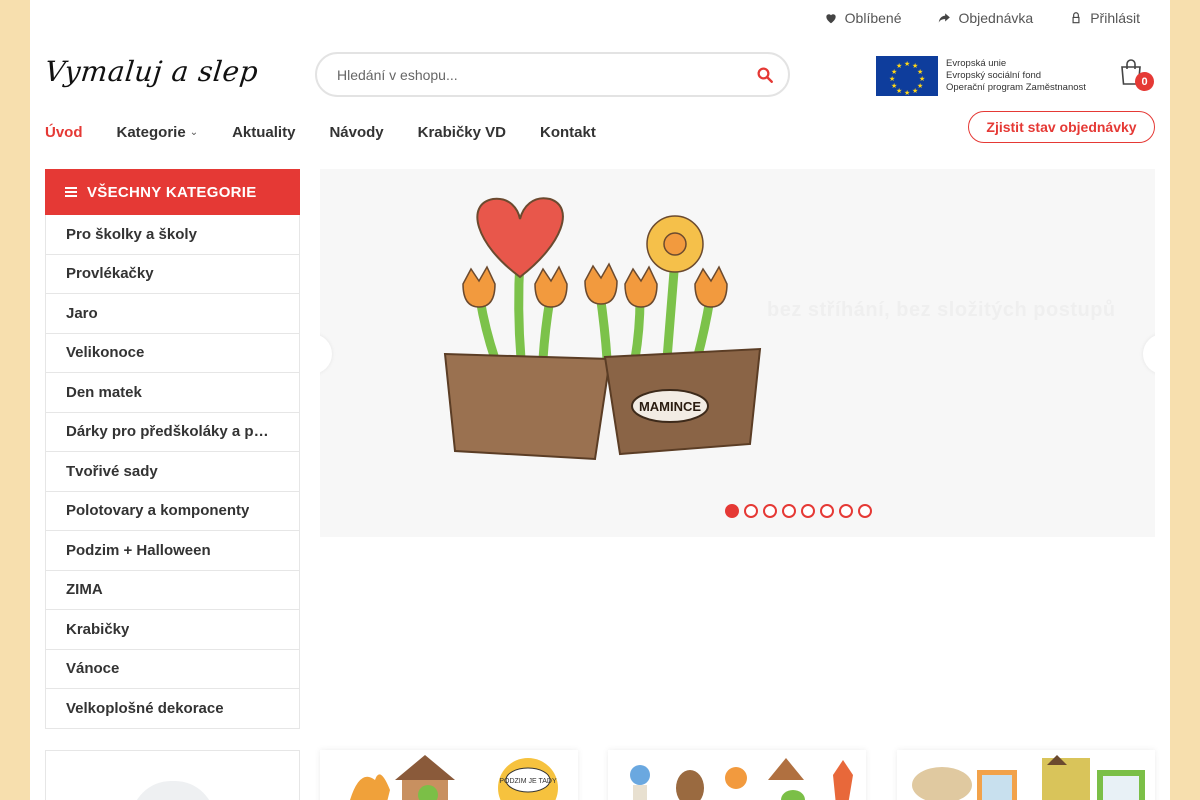 This screenshot has width=1200, height=800. I want to click on nav-kontakt: Kontakt, so click(568, 132).